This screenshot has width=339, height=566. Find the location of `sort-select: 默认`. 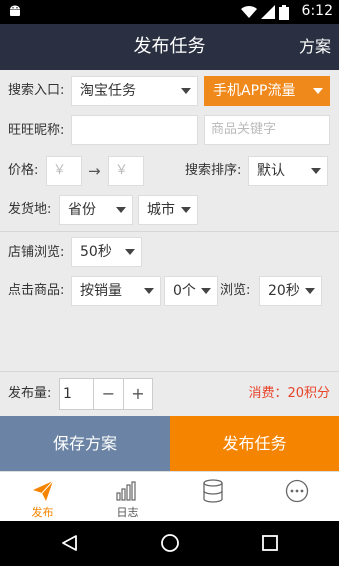

sort-select: 默认 is located at coordinates (288, 171).